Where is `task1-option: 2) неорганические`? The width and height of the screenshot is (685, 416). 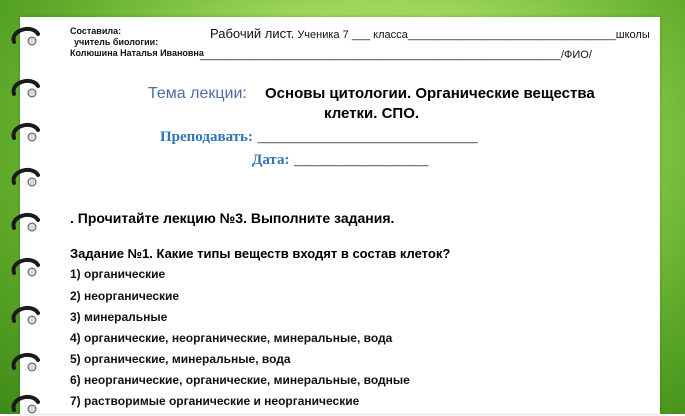 task1-option: 2) неорганические is located at coordinates (125, 296).